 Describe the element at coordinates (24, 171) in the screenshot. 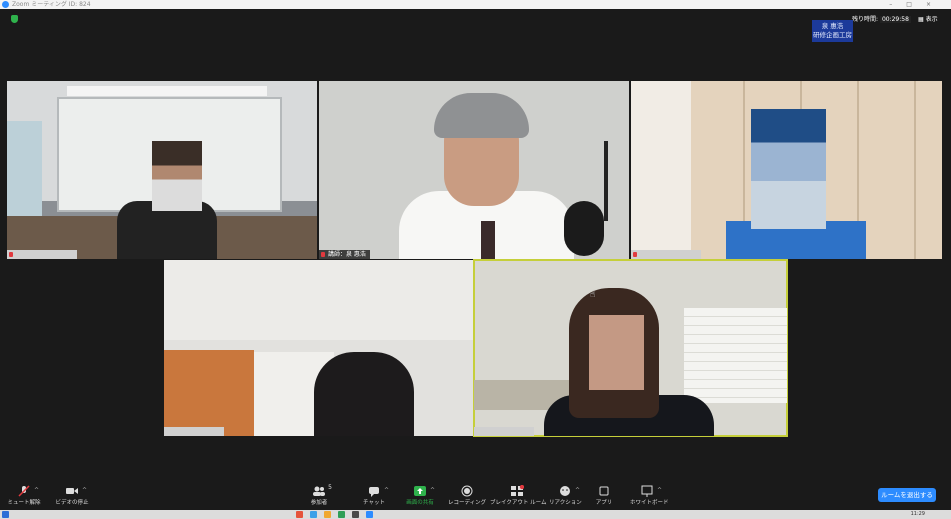

I see `window-frame` at that location.